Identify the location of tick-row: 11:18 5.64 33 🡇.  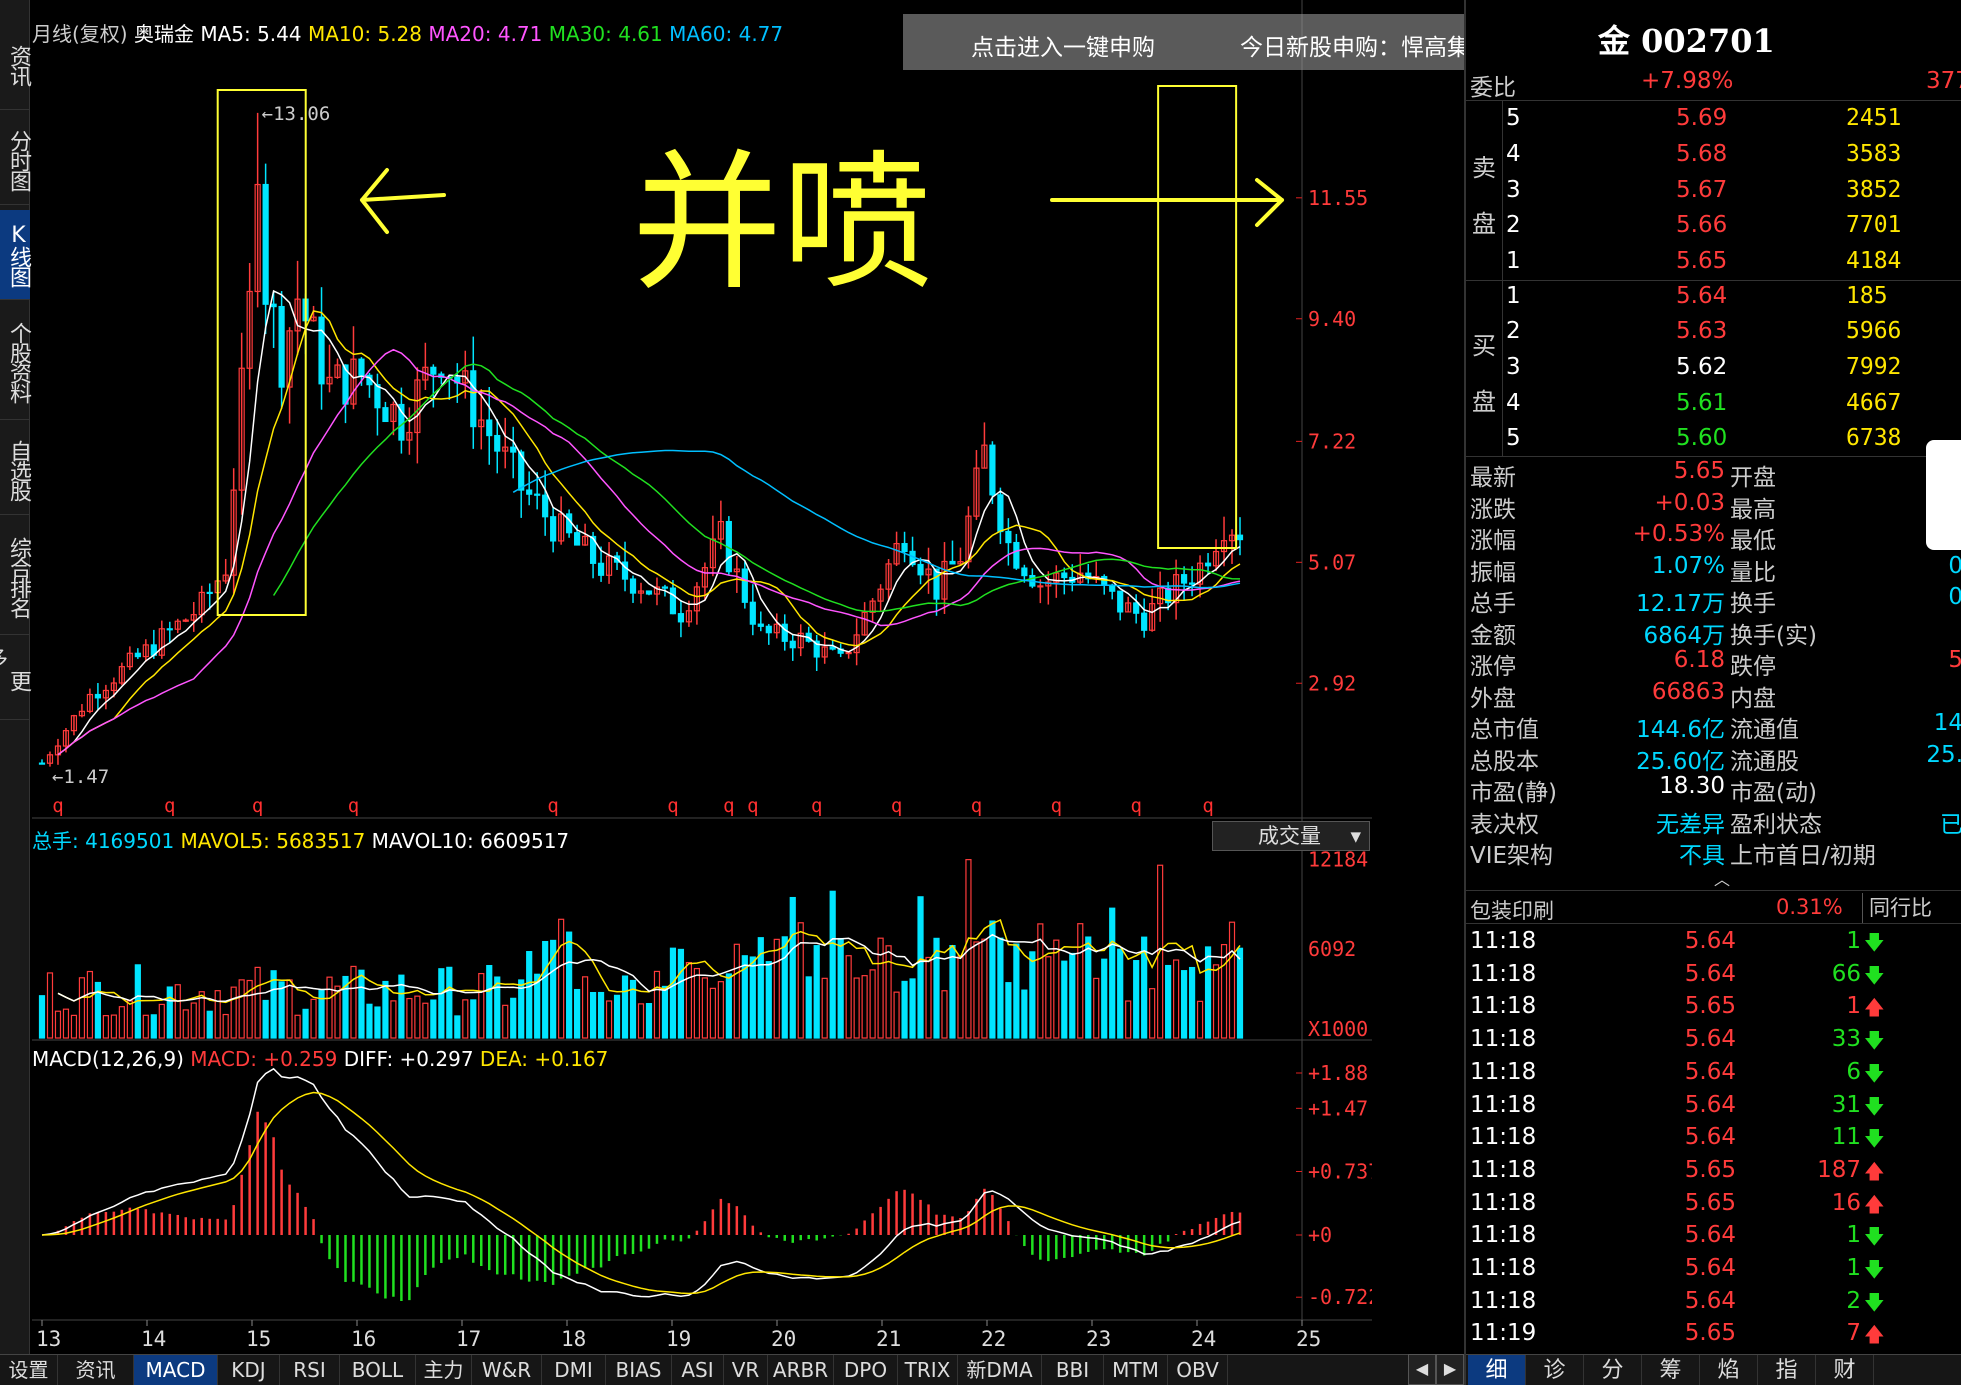
(1713, 1041).